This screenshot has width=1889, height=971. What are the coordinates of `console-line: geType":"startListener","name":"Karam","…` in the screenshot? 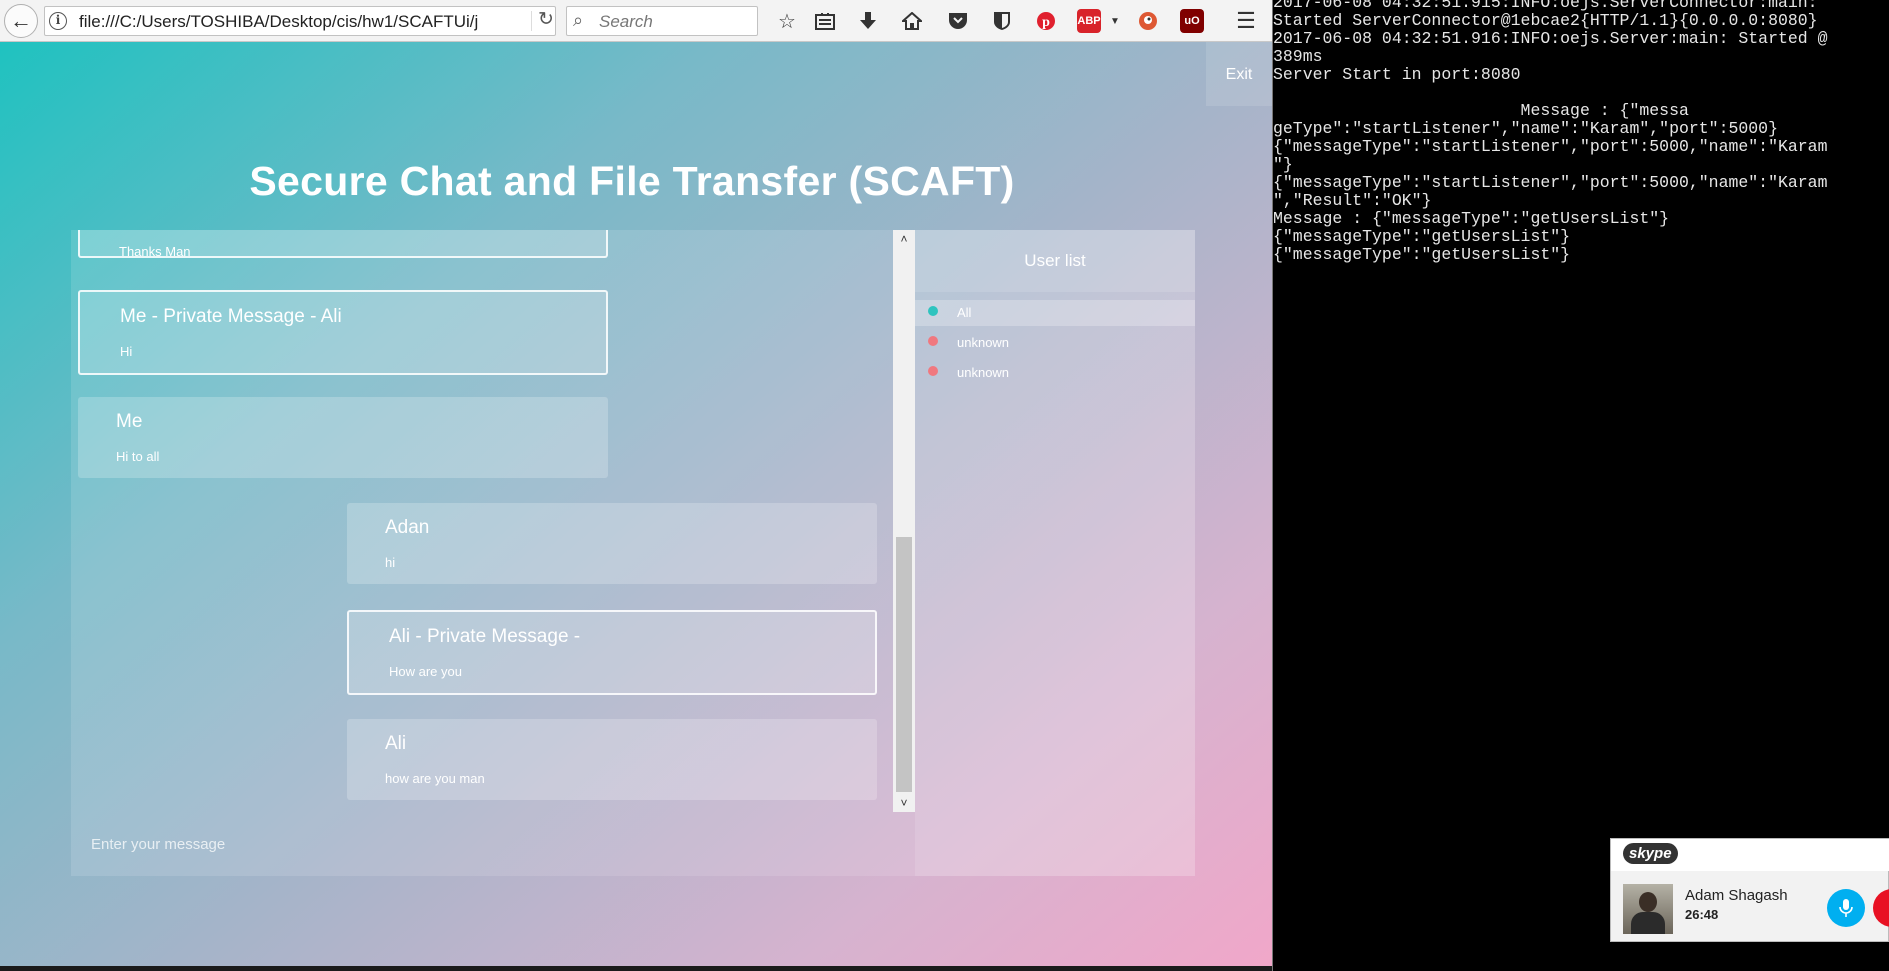 It's located at (1525, 128).